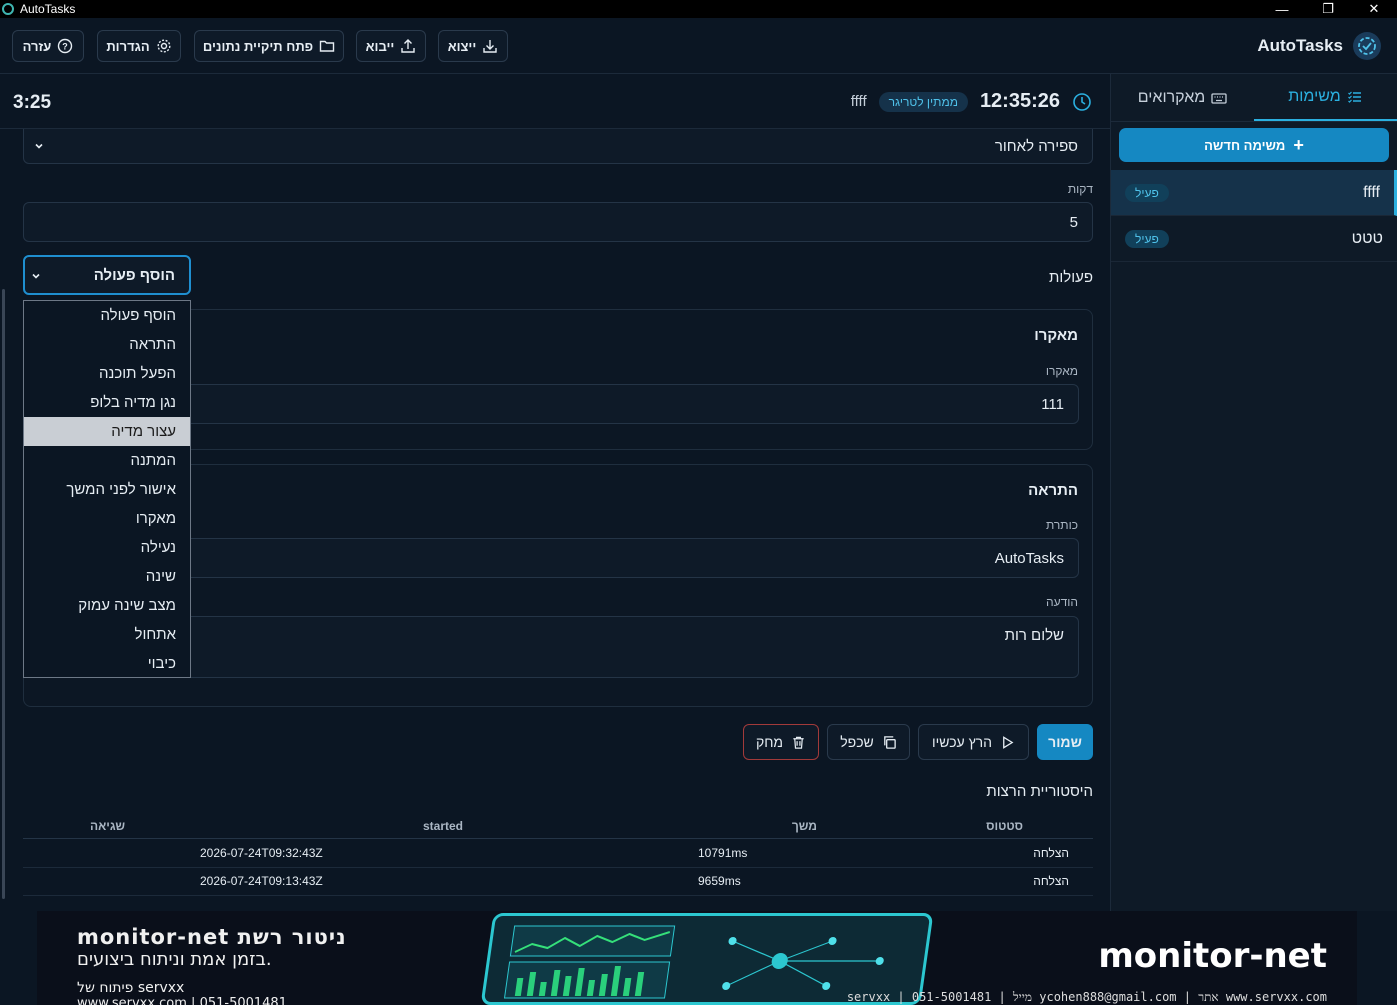 This screenshot has height=1005, width=1397. I want to click on minutes-label: דקות, so click(1080, 189).